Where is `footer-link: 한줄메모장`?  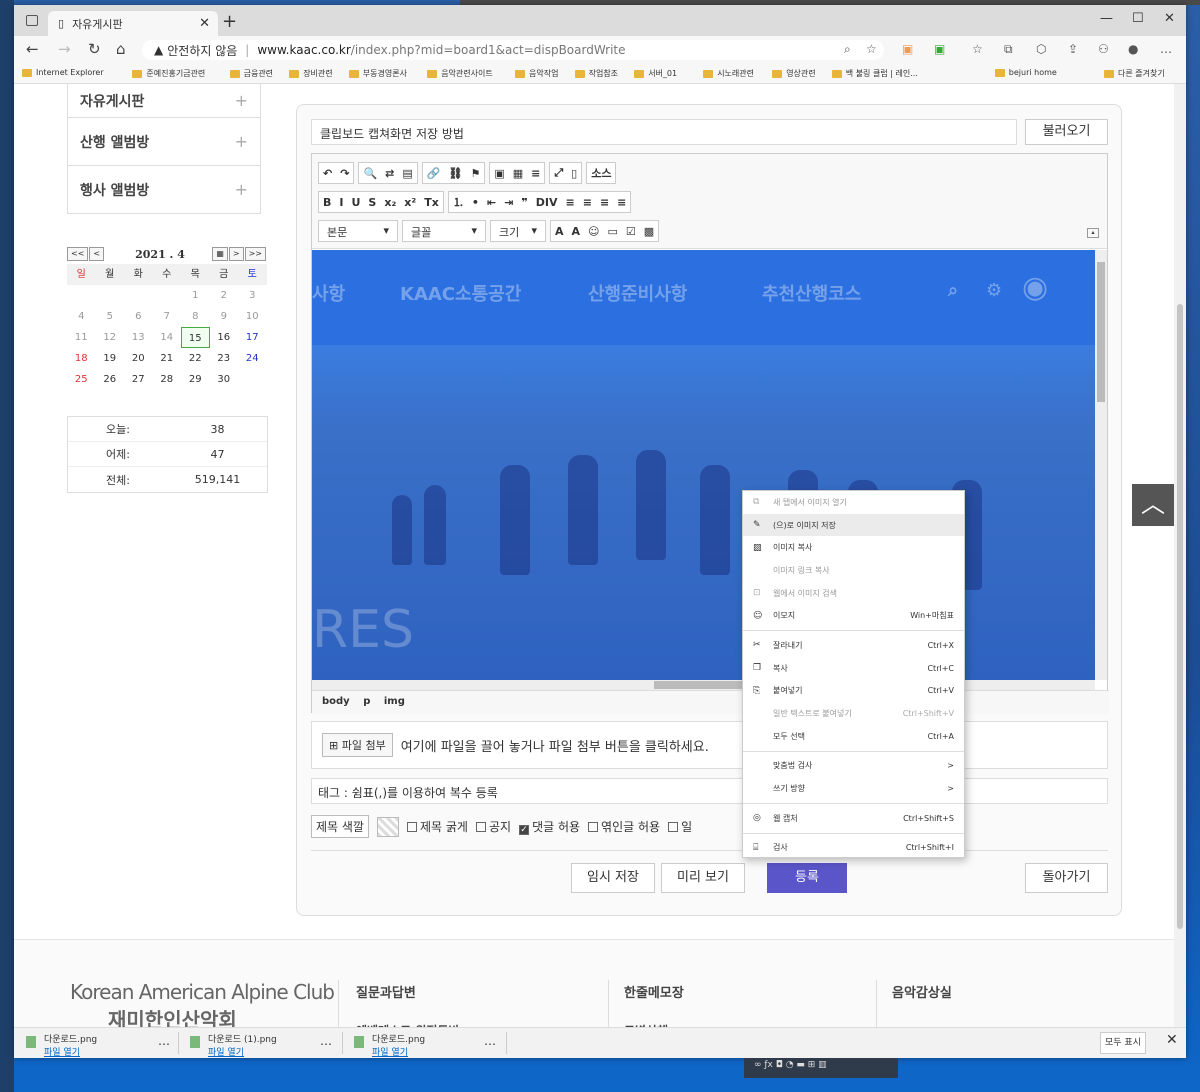 footer-link: 한줄메모장 is located at coordinates (654, 991).